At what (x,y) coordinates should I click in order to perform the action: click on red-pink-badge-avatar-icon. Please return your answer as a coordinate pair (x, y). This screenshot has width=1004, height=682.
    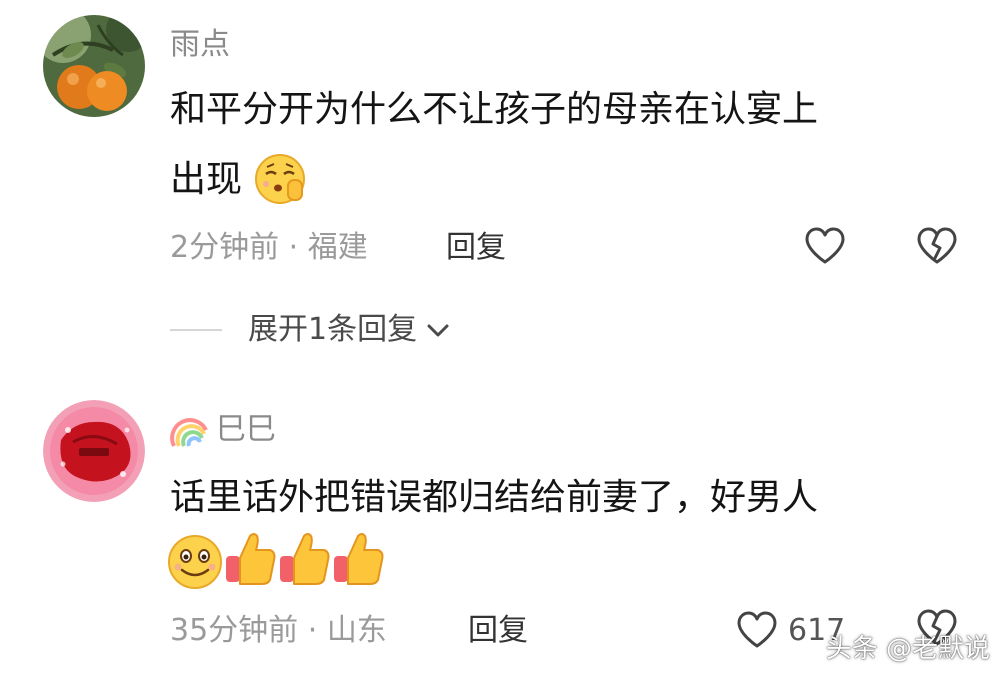
    Looking at the image, I should click on (94, 451).